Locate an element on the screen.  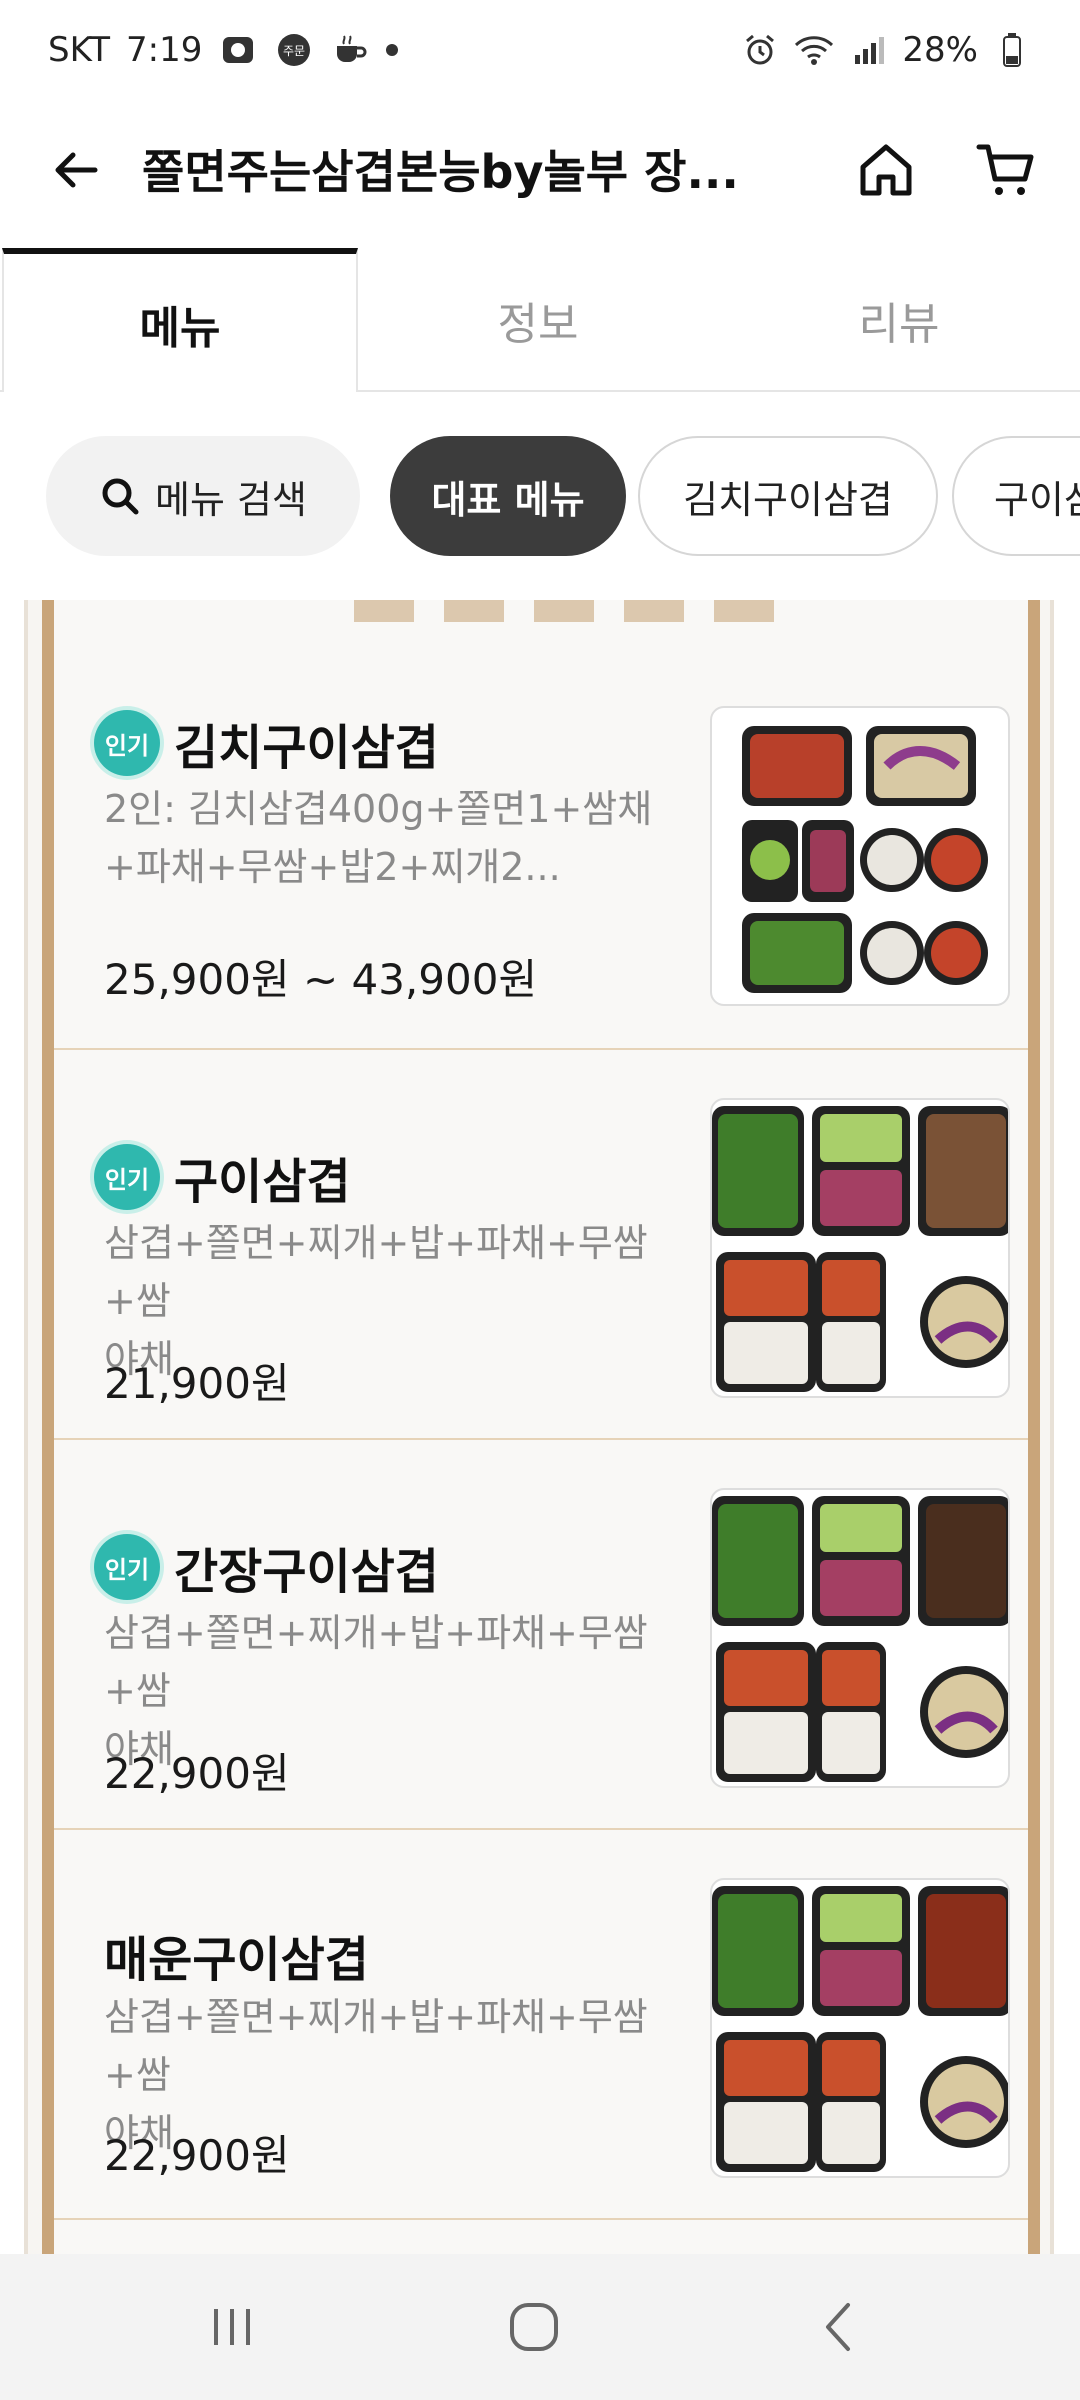
home-circle-icon is located at coordinates (534, 2327).